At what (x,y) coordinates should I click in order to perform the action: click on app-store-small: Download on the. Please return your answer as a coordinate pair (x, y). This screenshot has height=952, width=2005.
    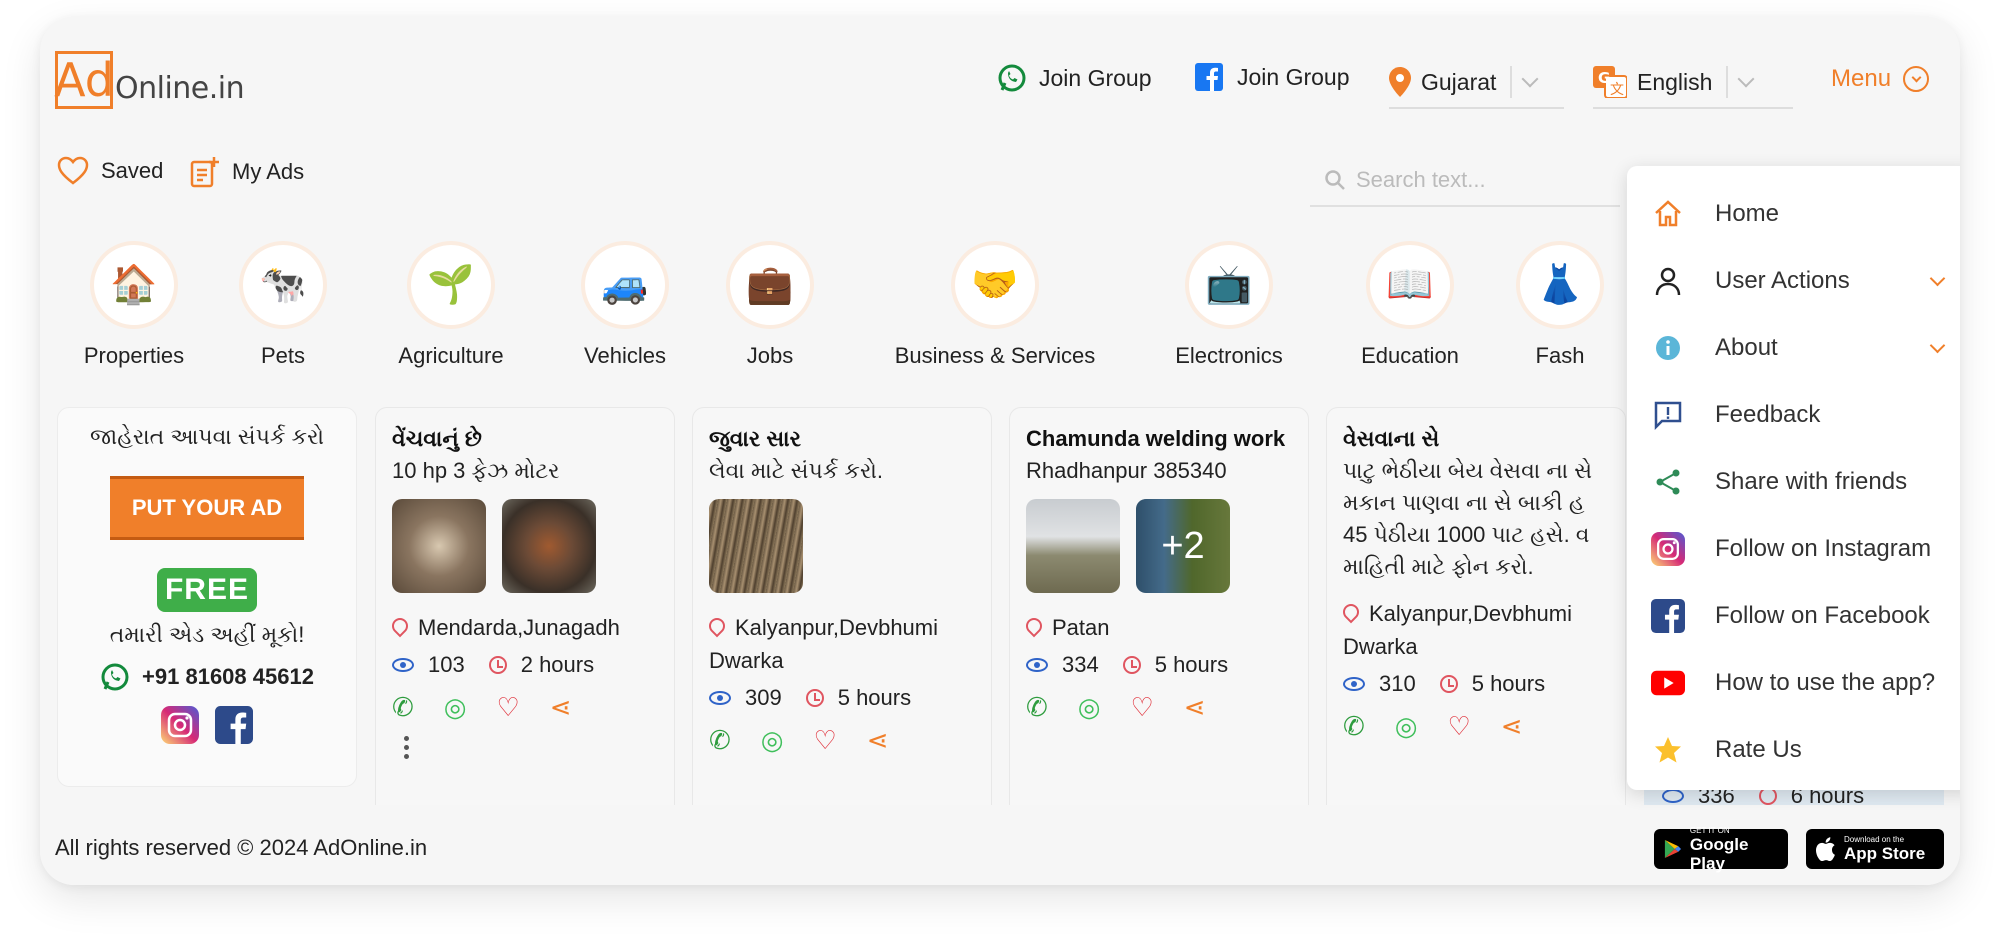
    Looking at the image, I should click on (1874, 839).